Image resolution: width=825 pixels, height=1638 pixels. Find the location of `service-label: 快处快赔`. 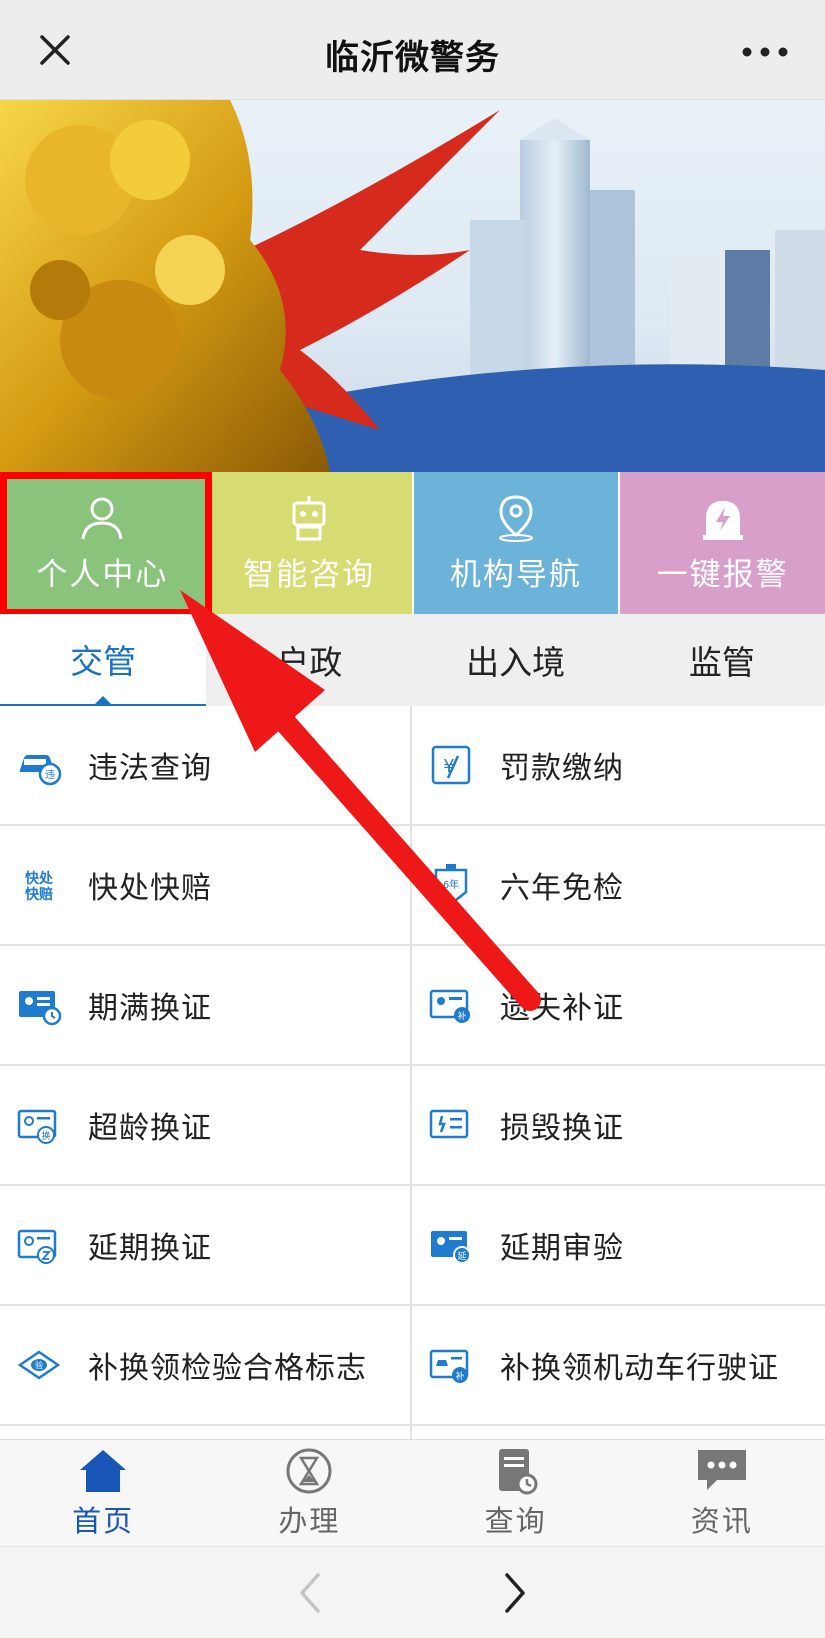

service-label: 快处快赔 is located at coordinates (150, 888).